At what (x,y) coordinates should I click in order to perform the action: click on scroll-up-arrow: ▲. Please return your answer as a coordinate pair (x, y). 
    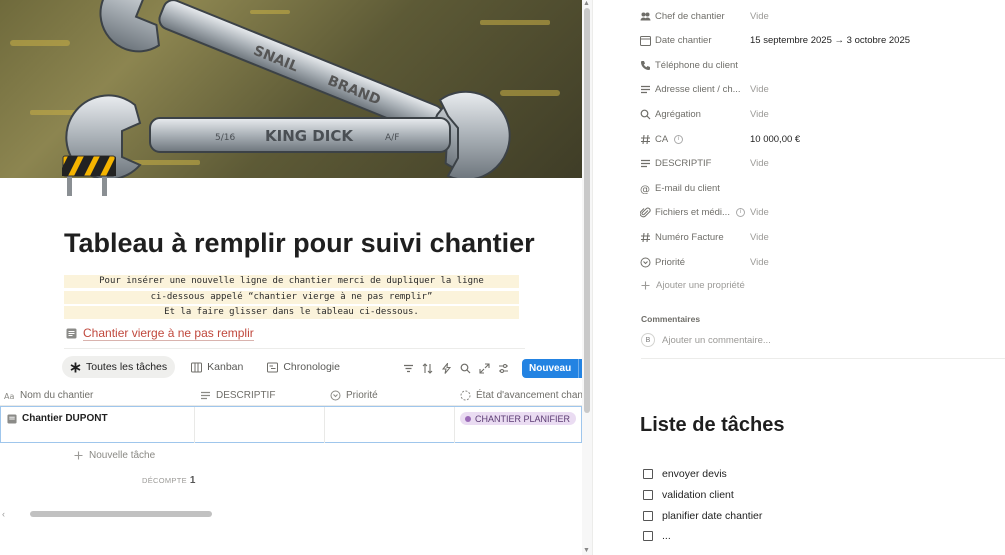
    Looking at the image, I should click on (586, 3).